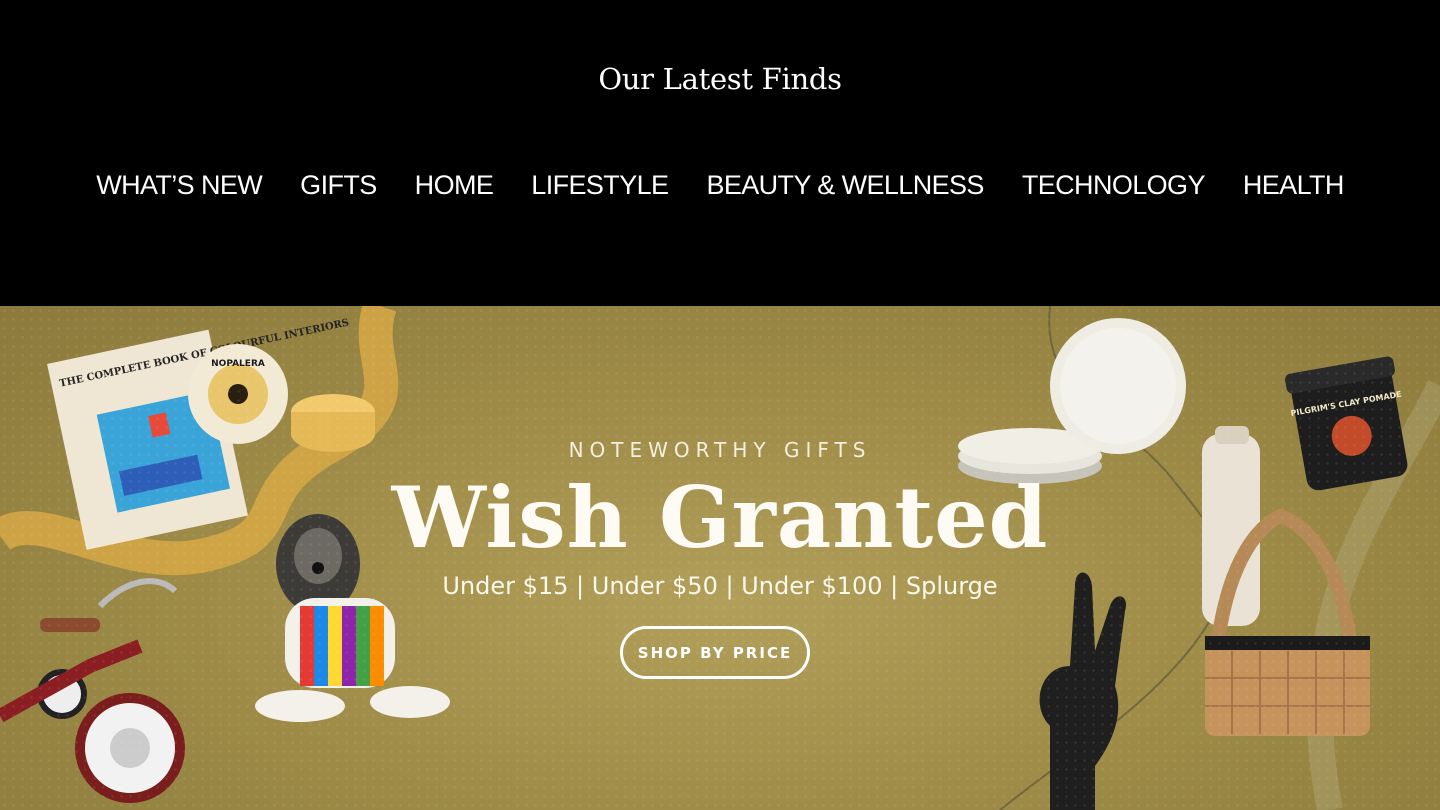  Describe the element at coordinates (338, 185) in the screenshot. I see `nav-item-gifts: GIFTS` at that location.